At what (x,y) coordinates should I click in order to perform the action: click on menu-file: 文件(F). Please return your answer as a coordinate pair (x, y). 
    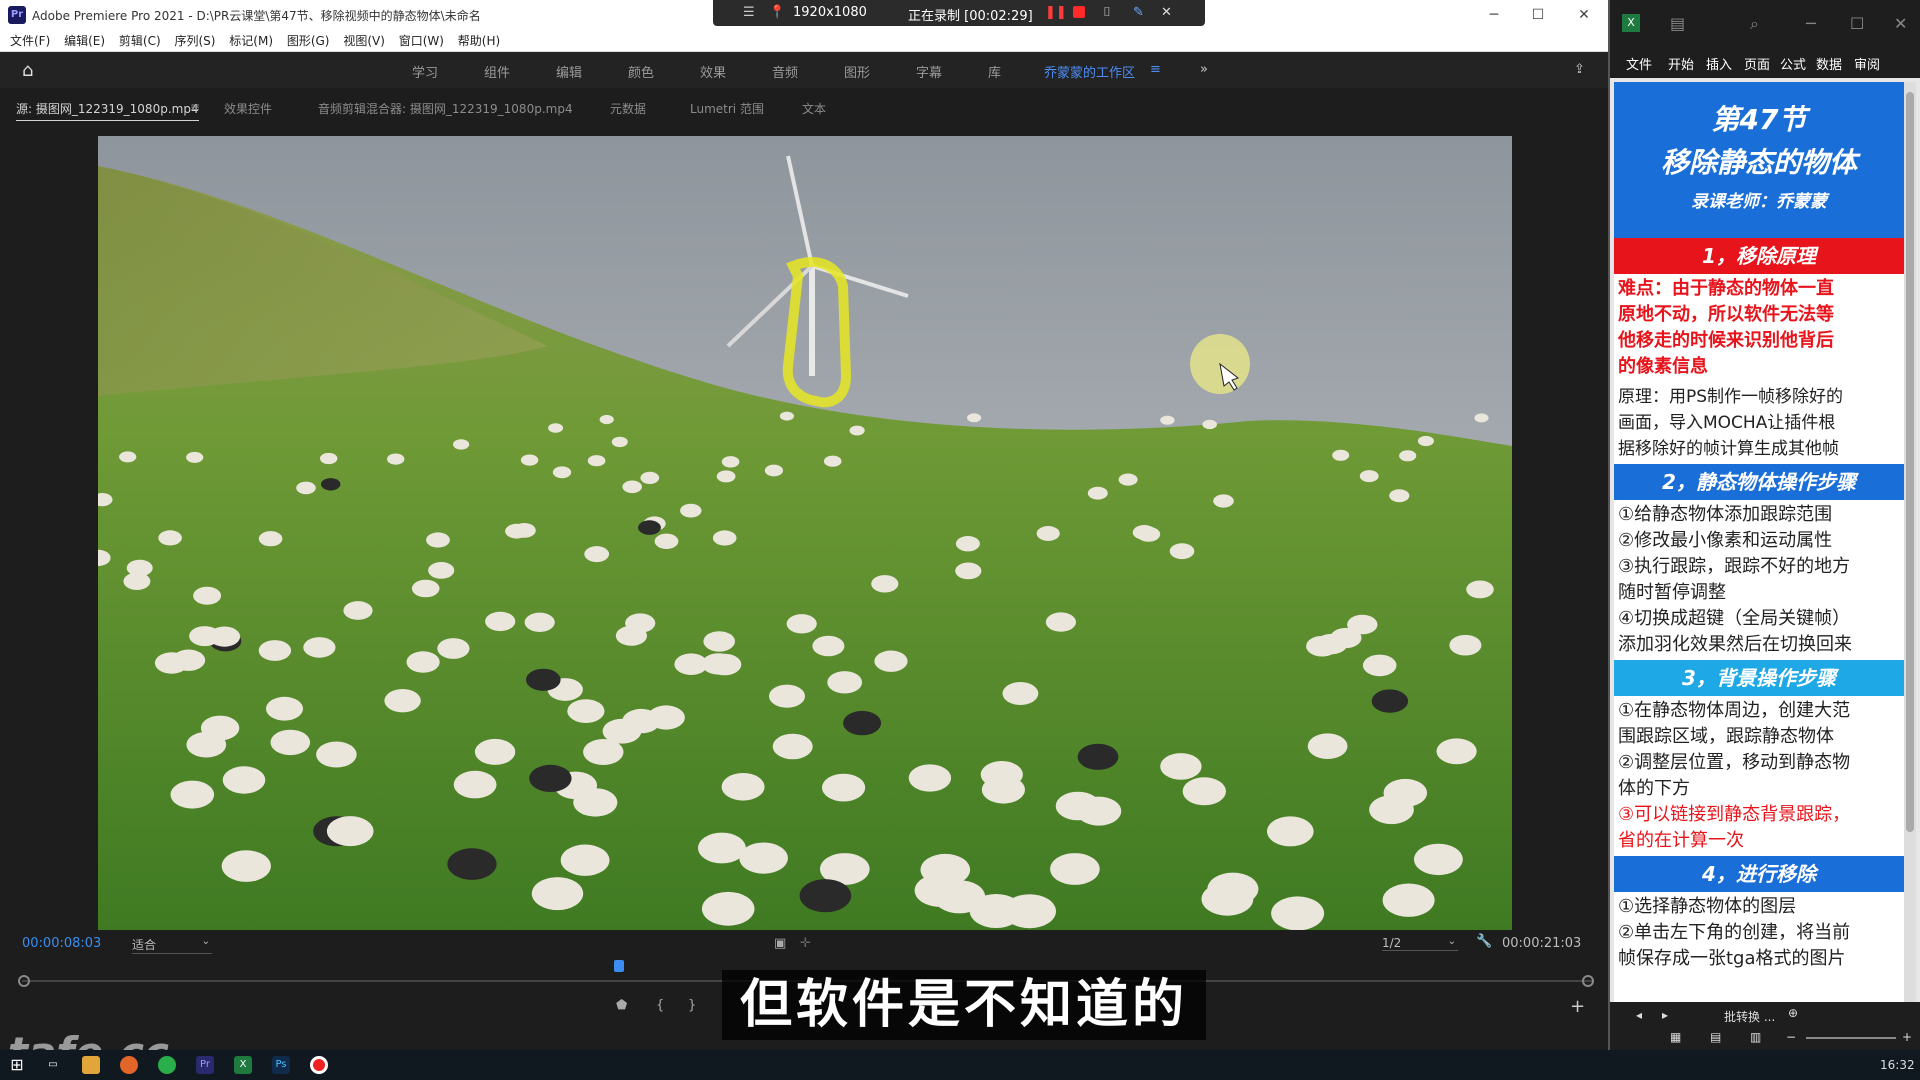
    Looking at the image, I should click on (30, 41).